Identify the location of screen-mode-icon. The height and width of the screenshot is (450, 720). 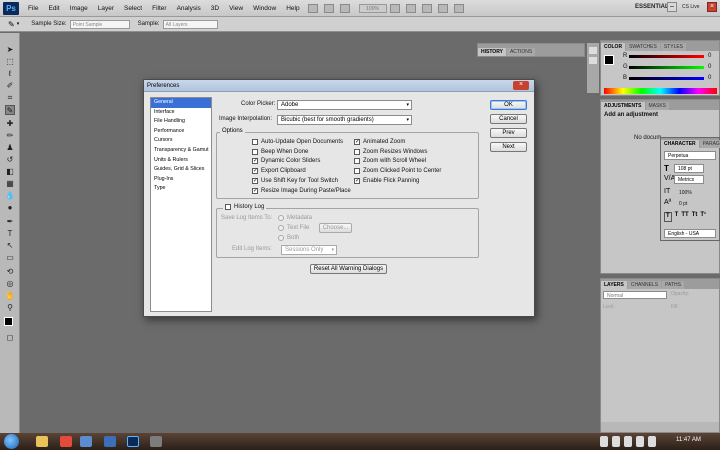
(458, 8).